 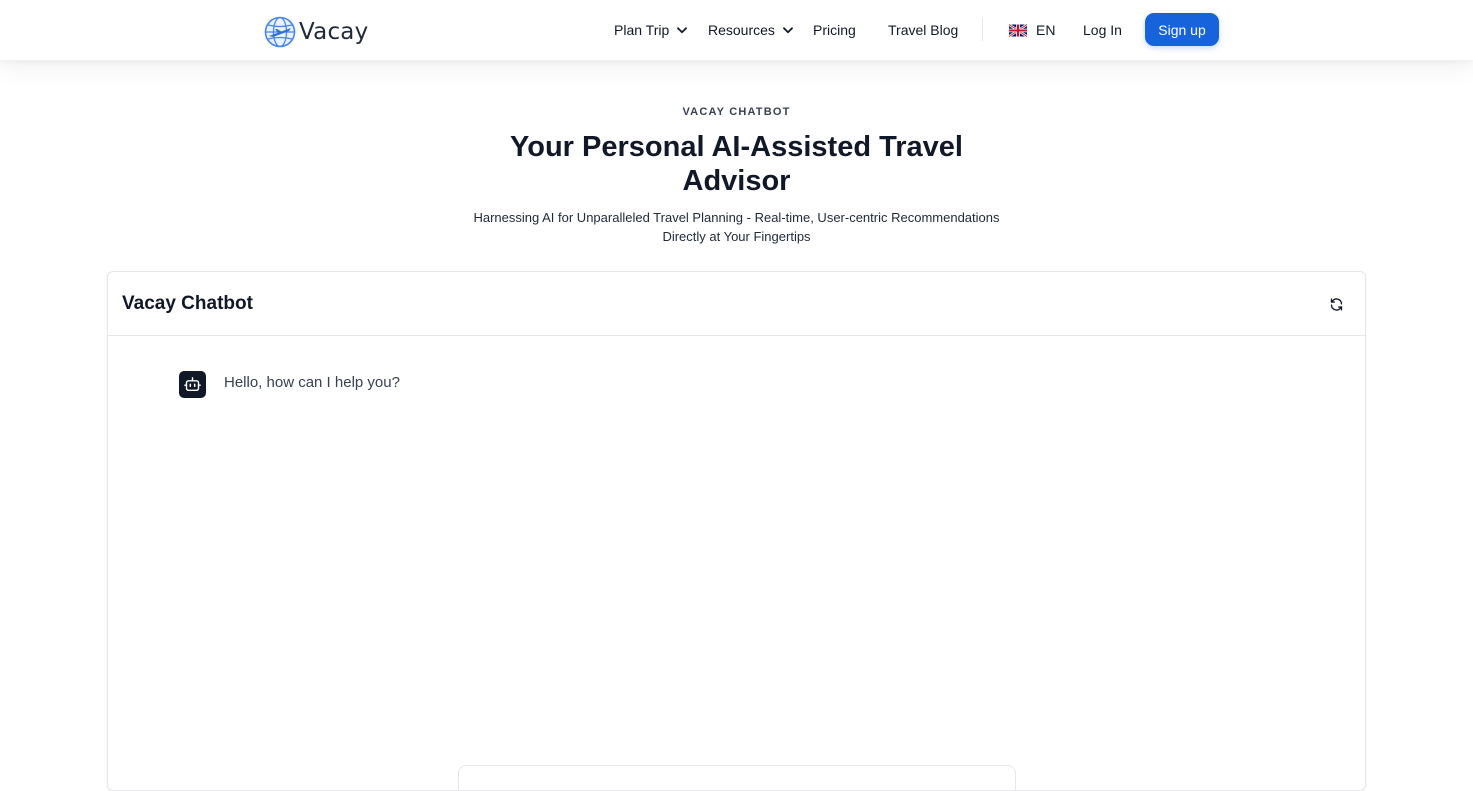 What do you see at coordinates (642, 30) in the screenshot?
I see `nav-plan-trip-label: Plan Trip` at bounding box center [642, 30].